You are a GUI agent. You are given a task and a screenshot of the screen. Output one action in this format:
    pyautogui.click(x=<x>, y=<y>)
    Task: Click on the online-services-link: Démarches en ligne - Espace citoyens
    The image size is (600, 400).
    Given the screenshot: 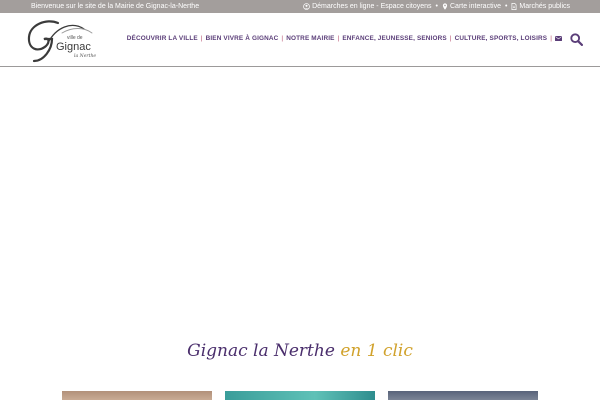 What is the action you would take?
    pyautogui.click(x=367, y=6)
    